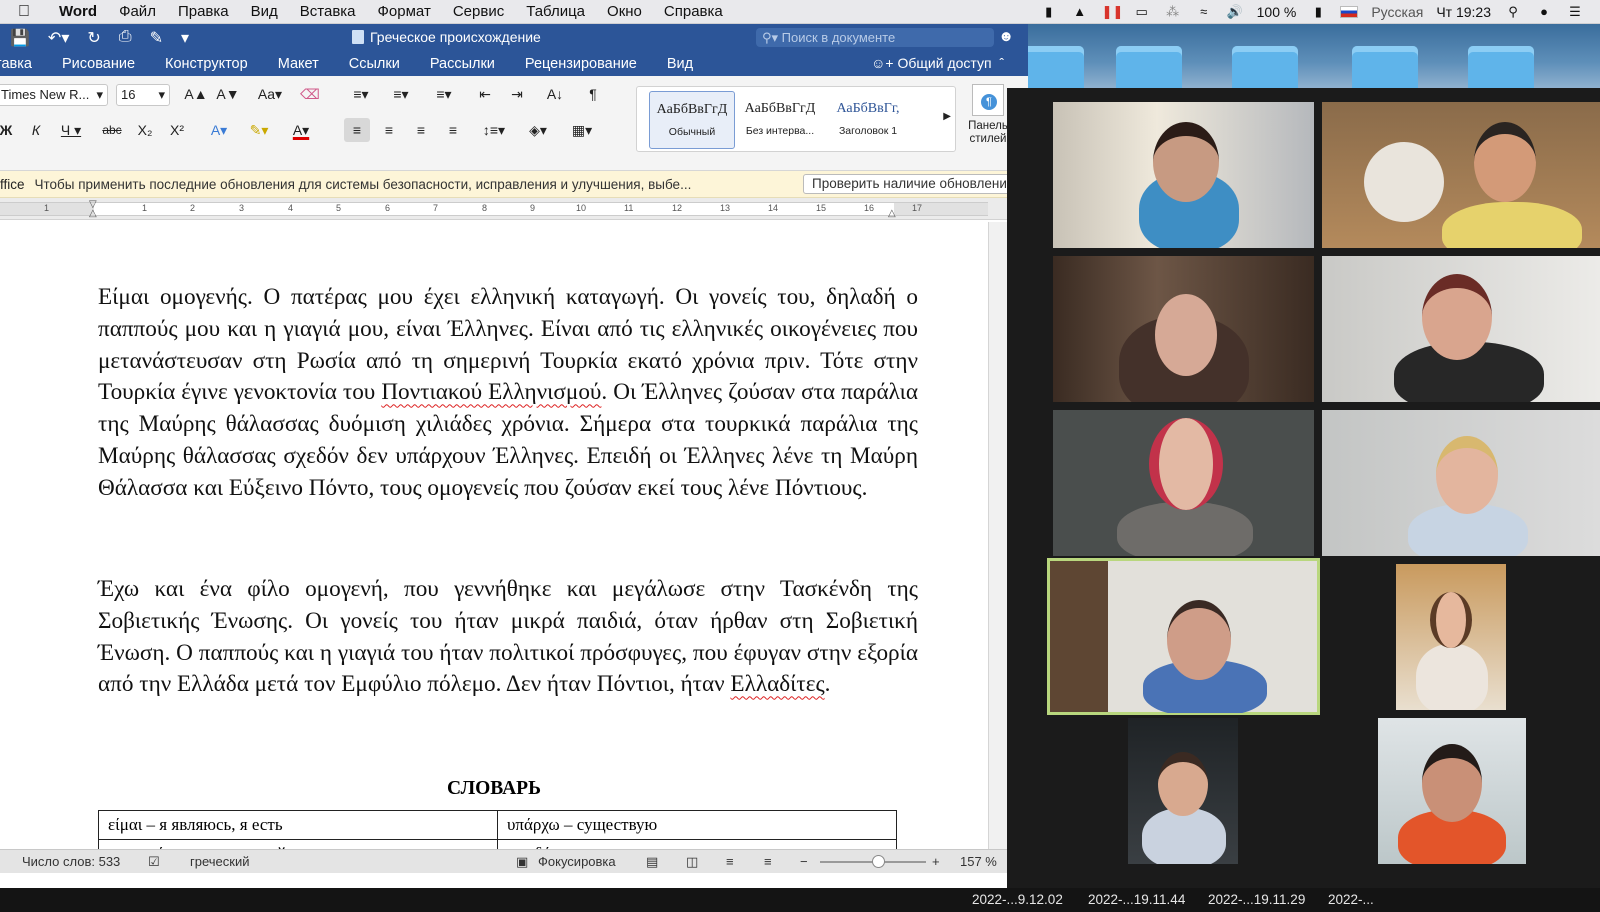  I want to click on table-cell: υπάρχω – существую, so click(697, 825).